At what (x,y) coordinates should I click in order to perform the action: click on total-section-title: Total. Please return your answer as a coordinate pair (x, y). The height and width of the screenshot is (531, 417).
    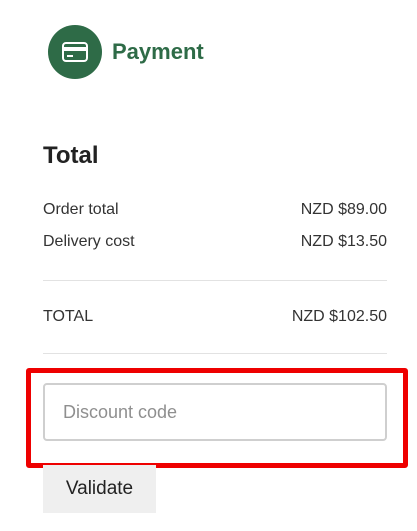
    Looking at the image, I should click on (71, 155).